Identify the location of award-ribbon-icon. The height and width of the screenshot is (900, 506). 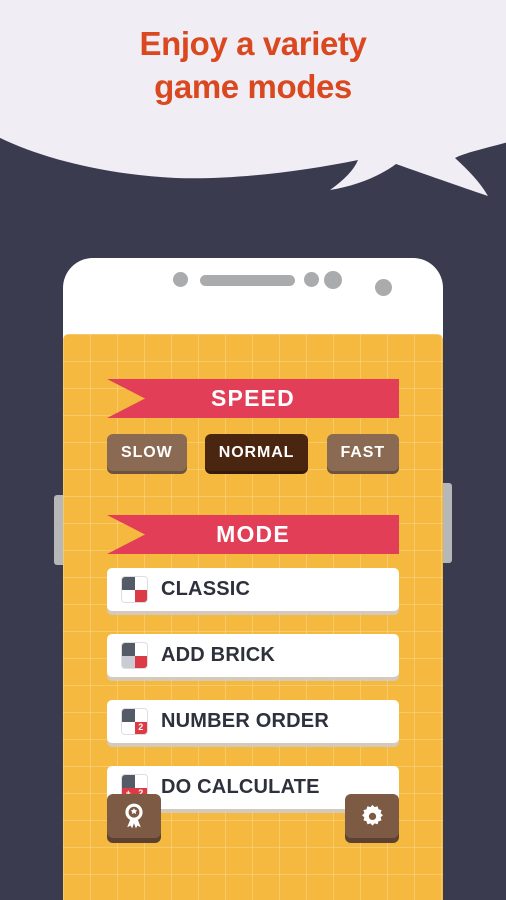
(134, 816).